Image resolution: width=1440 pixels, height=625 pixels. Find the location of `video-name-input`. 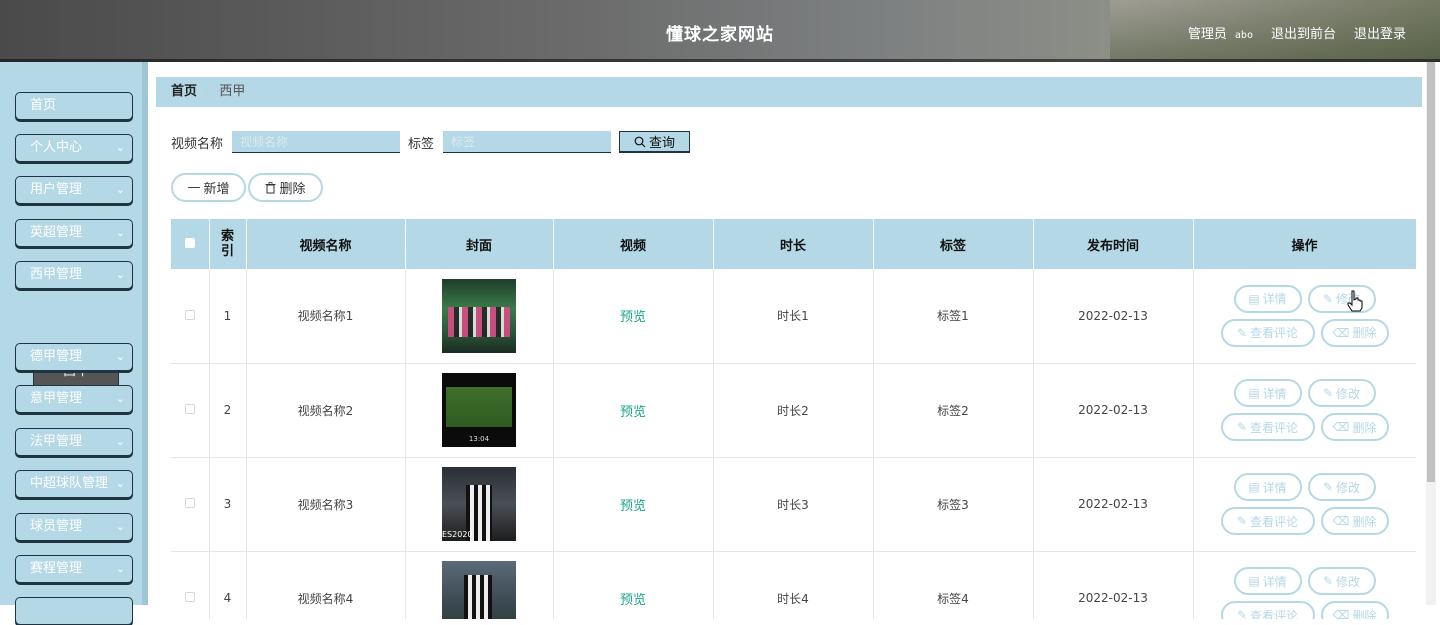

video-name-input is located at coordinates (316, 142).